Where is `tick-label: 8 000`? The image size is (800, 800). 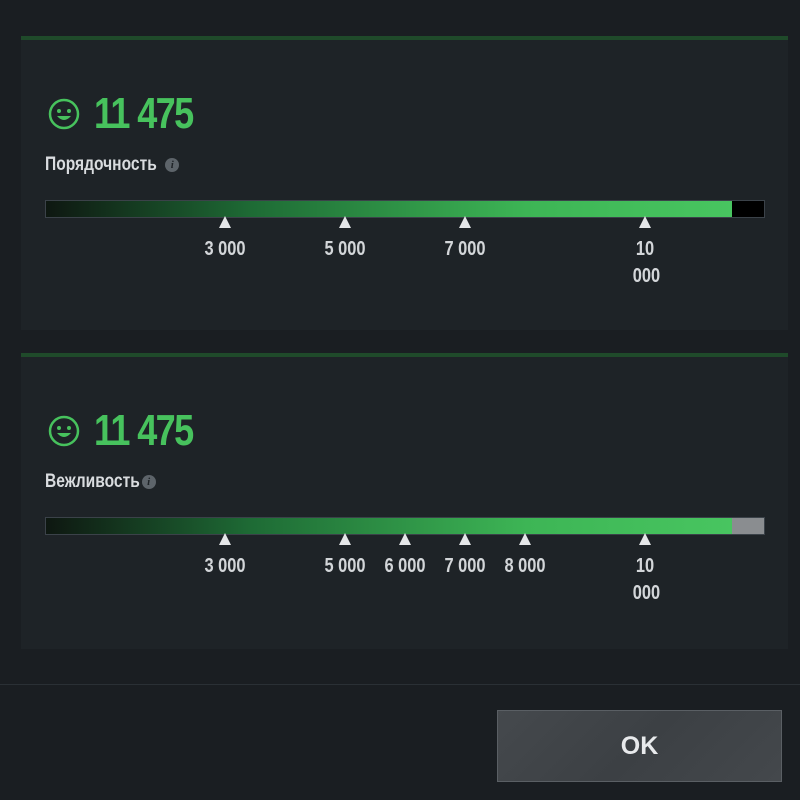 tick-label: 8 000 is located at coordinates (525, 566).